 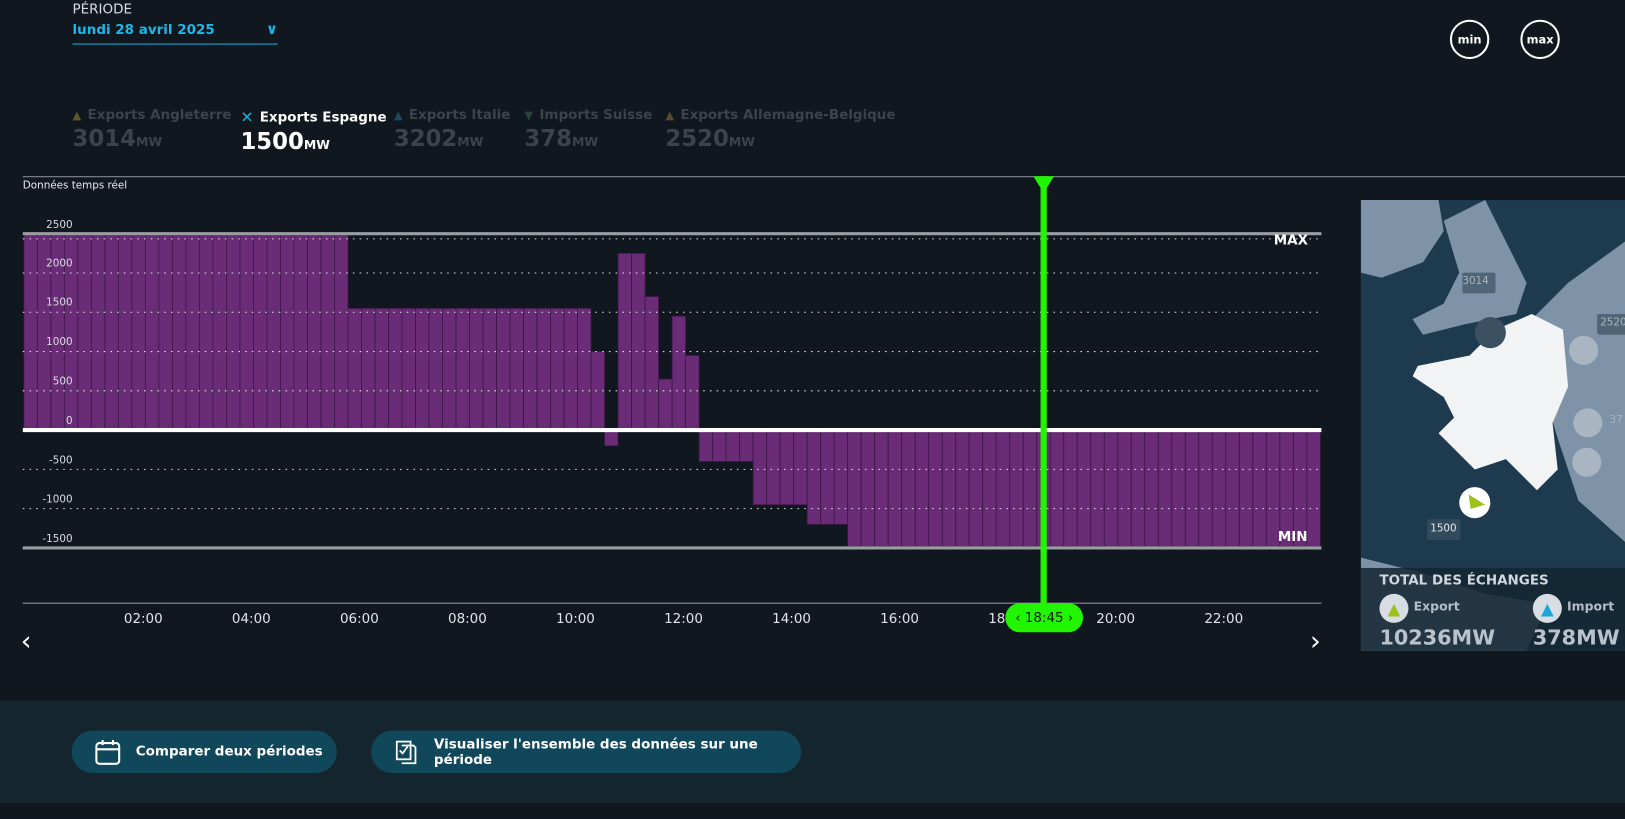 I want to click on y-tick-label: -1500, so click(x=57, y=539).